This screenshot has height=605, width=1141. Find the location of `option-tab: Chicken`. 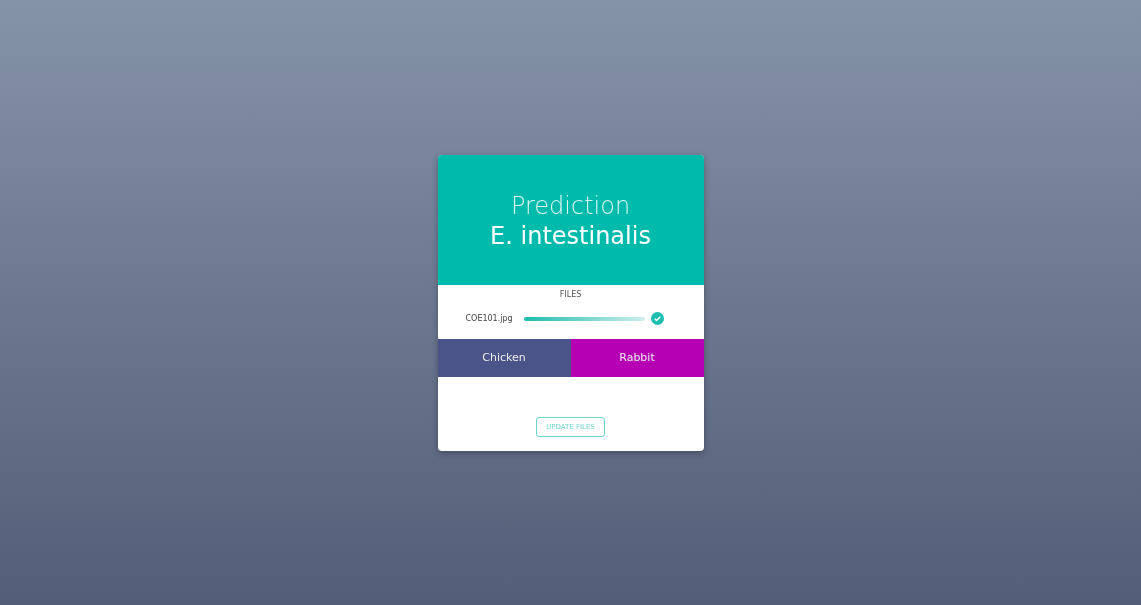

option-tab: Chicken is located at coordinates (504, 357).